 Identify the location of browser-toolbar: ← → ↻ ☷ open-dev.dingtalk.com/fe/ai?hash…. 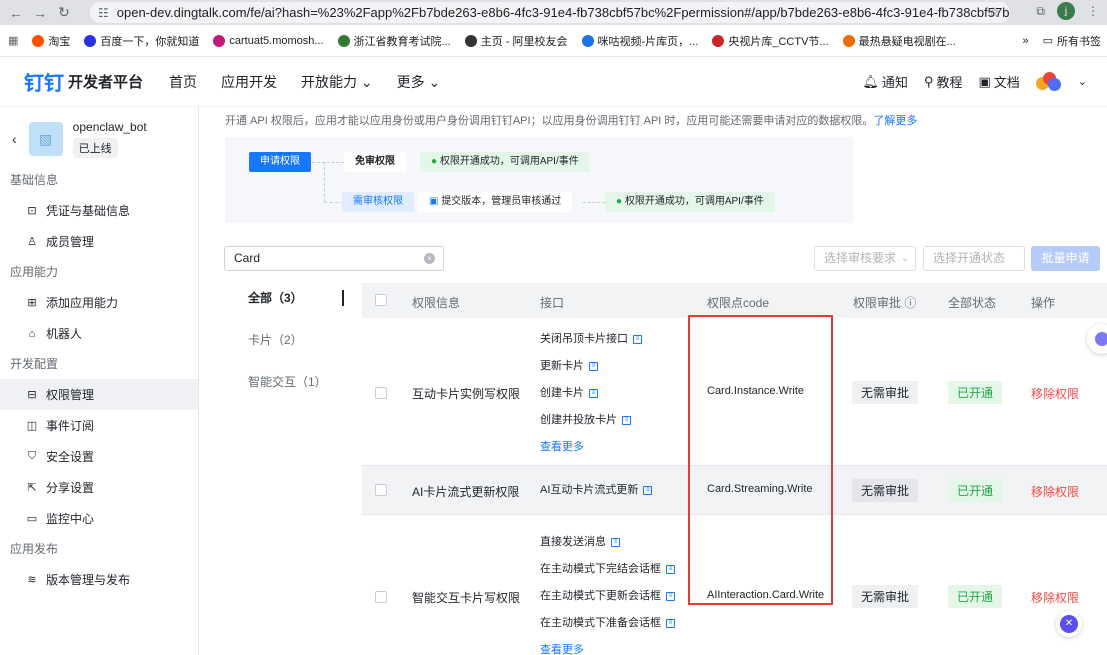
(553, 12).